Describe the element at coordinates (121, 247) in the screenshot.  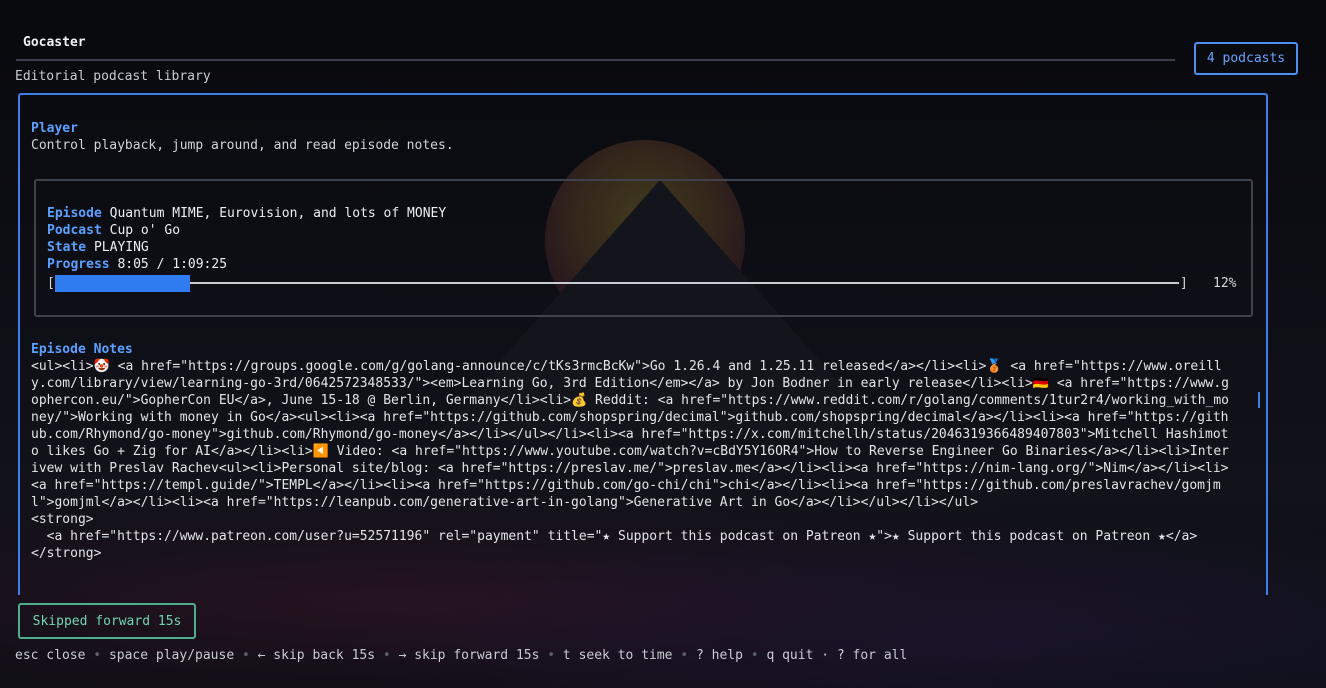
I see `state-value: PLAYING` at that location.